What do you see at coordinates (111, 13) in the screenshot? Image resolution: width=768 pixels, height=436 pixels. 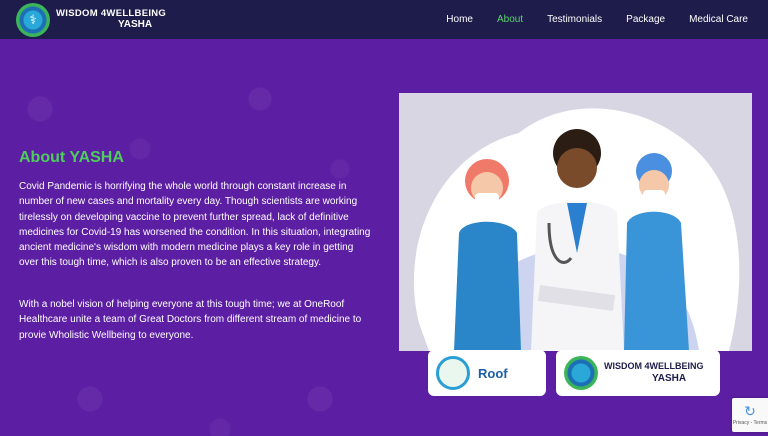 I see `logo-text-line1: WISDOM 4WELLBEING` at bounding box center [111, 13].